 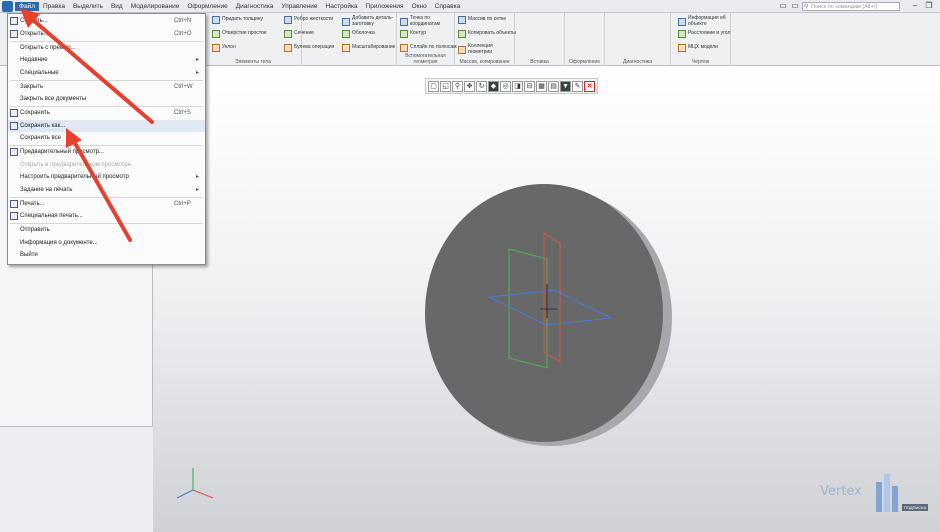 What do you see at coordinates (7, 6) in the screenshot?
I see `app-icon` at bounding box center [7, 6].